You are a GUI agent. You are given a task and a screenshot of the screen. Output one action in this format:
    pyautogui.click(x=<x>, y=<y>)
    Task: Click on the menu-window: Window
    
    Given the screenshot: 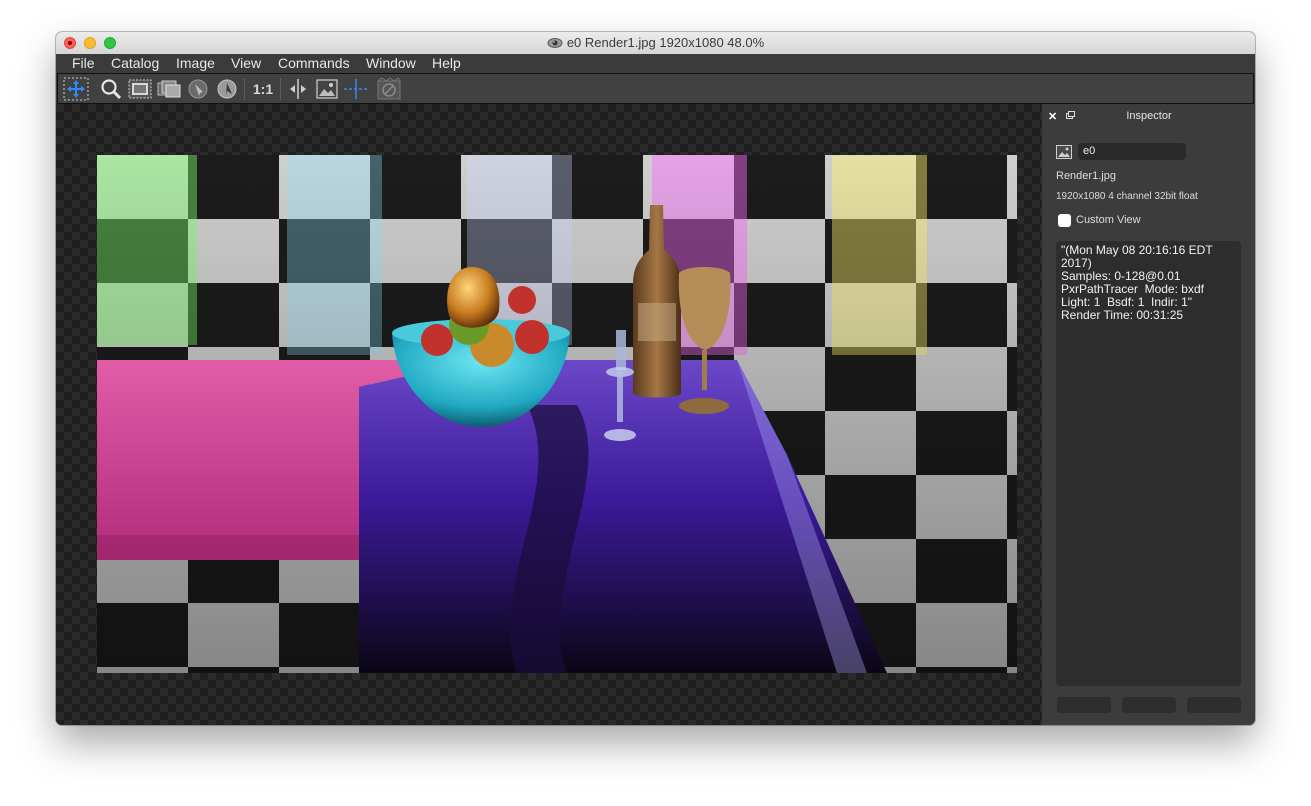 What is the action you would take?
    pyautogui.click(x=391, y=63)
    